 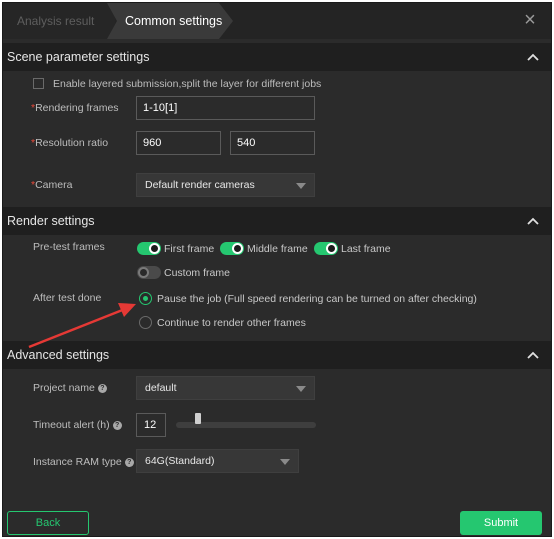 What do you see at coordinates (231, 323) in the screenshot?
I see `continue-render-label: Continue to render other frames` at bounding box center [231, 323].